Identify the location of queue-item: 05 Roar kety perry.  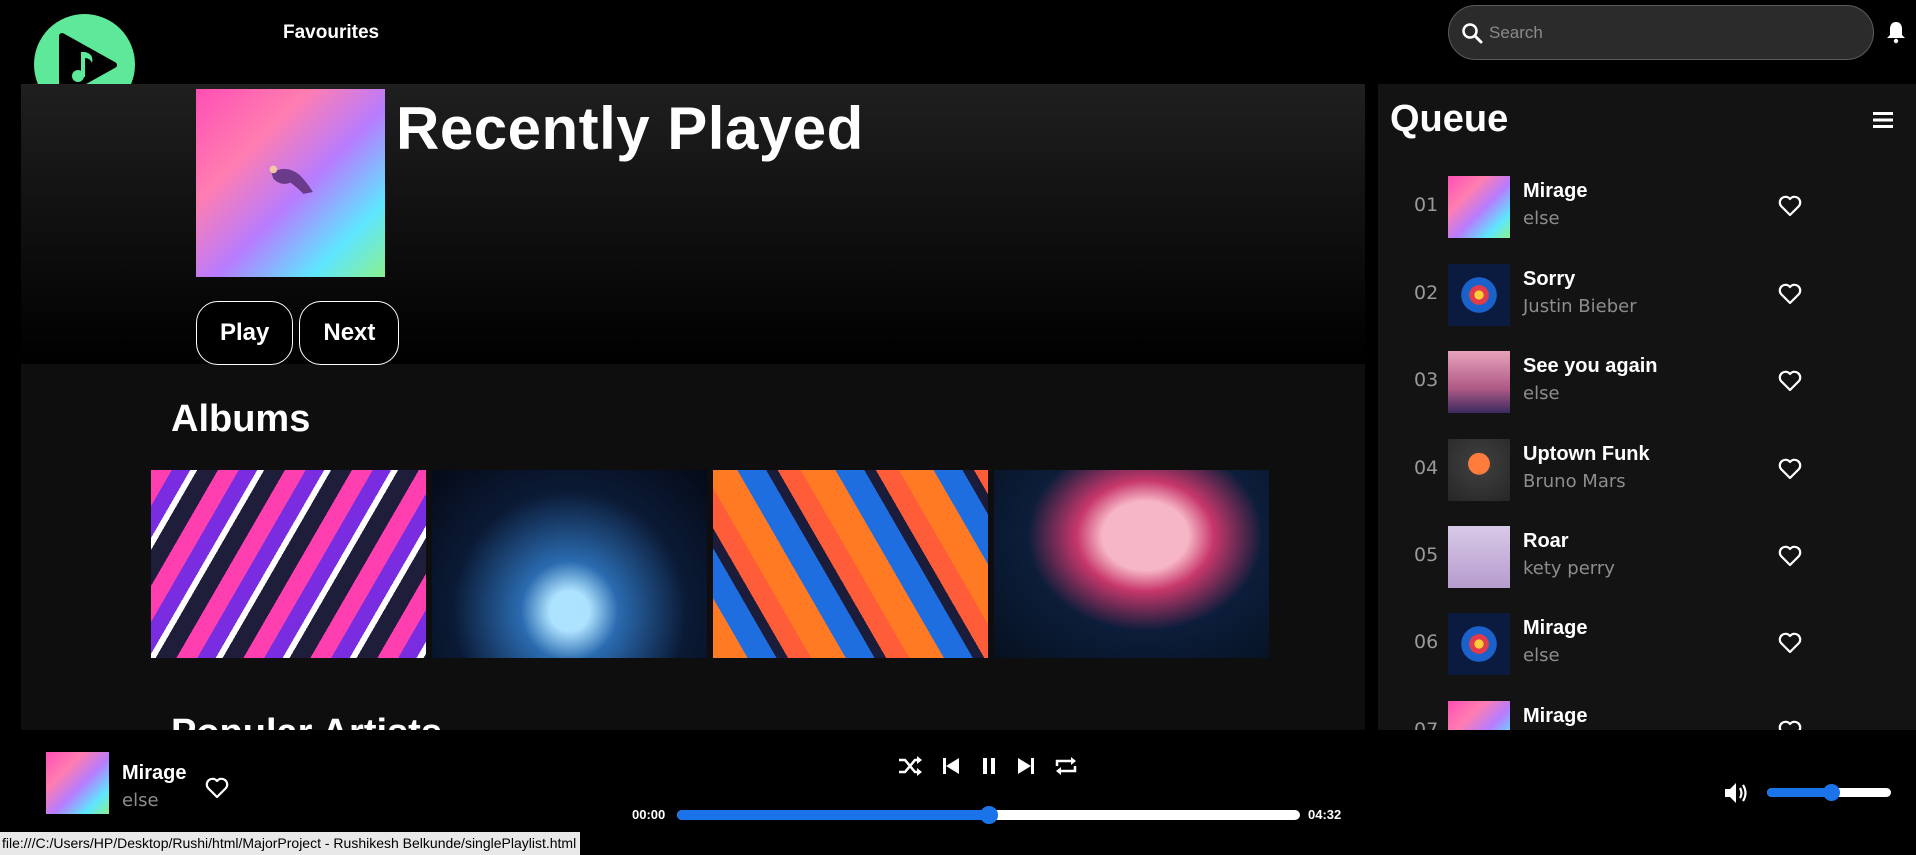
(1647, 557).